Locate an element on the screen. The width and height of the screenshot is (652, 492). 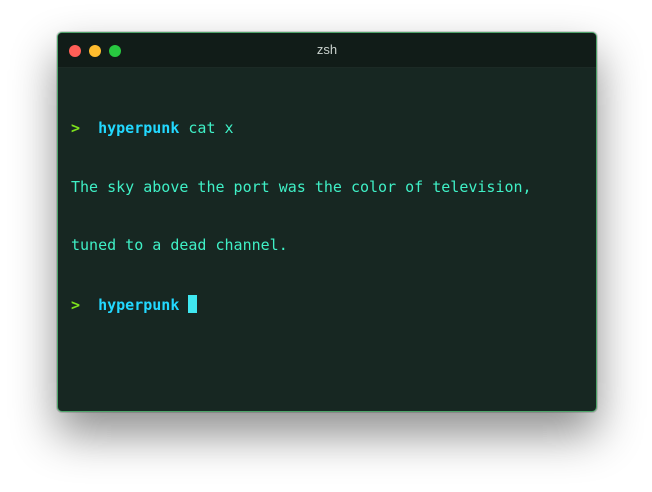
command-line: > hyperpunk cat x is located at coordinates (328, 129).